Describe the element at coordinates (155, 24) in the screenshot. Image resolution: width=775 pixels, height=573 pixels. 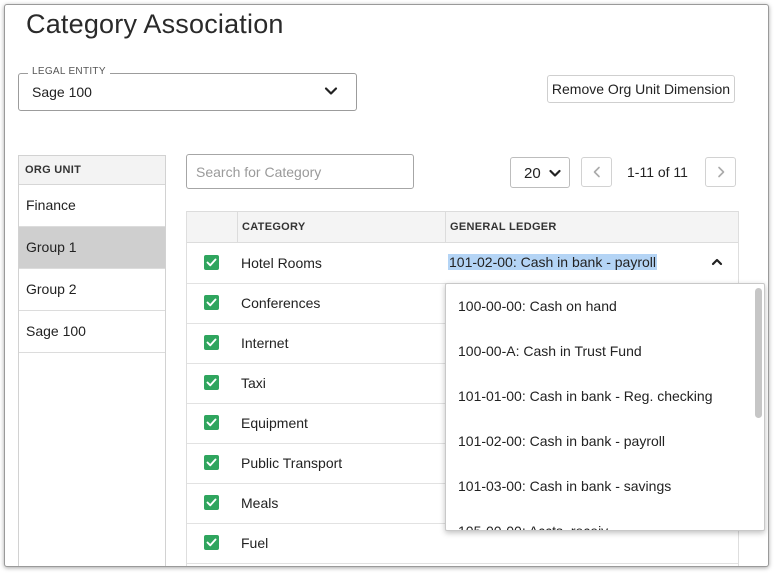
I see `page-title: Category Association` at that location.